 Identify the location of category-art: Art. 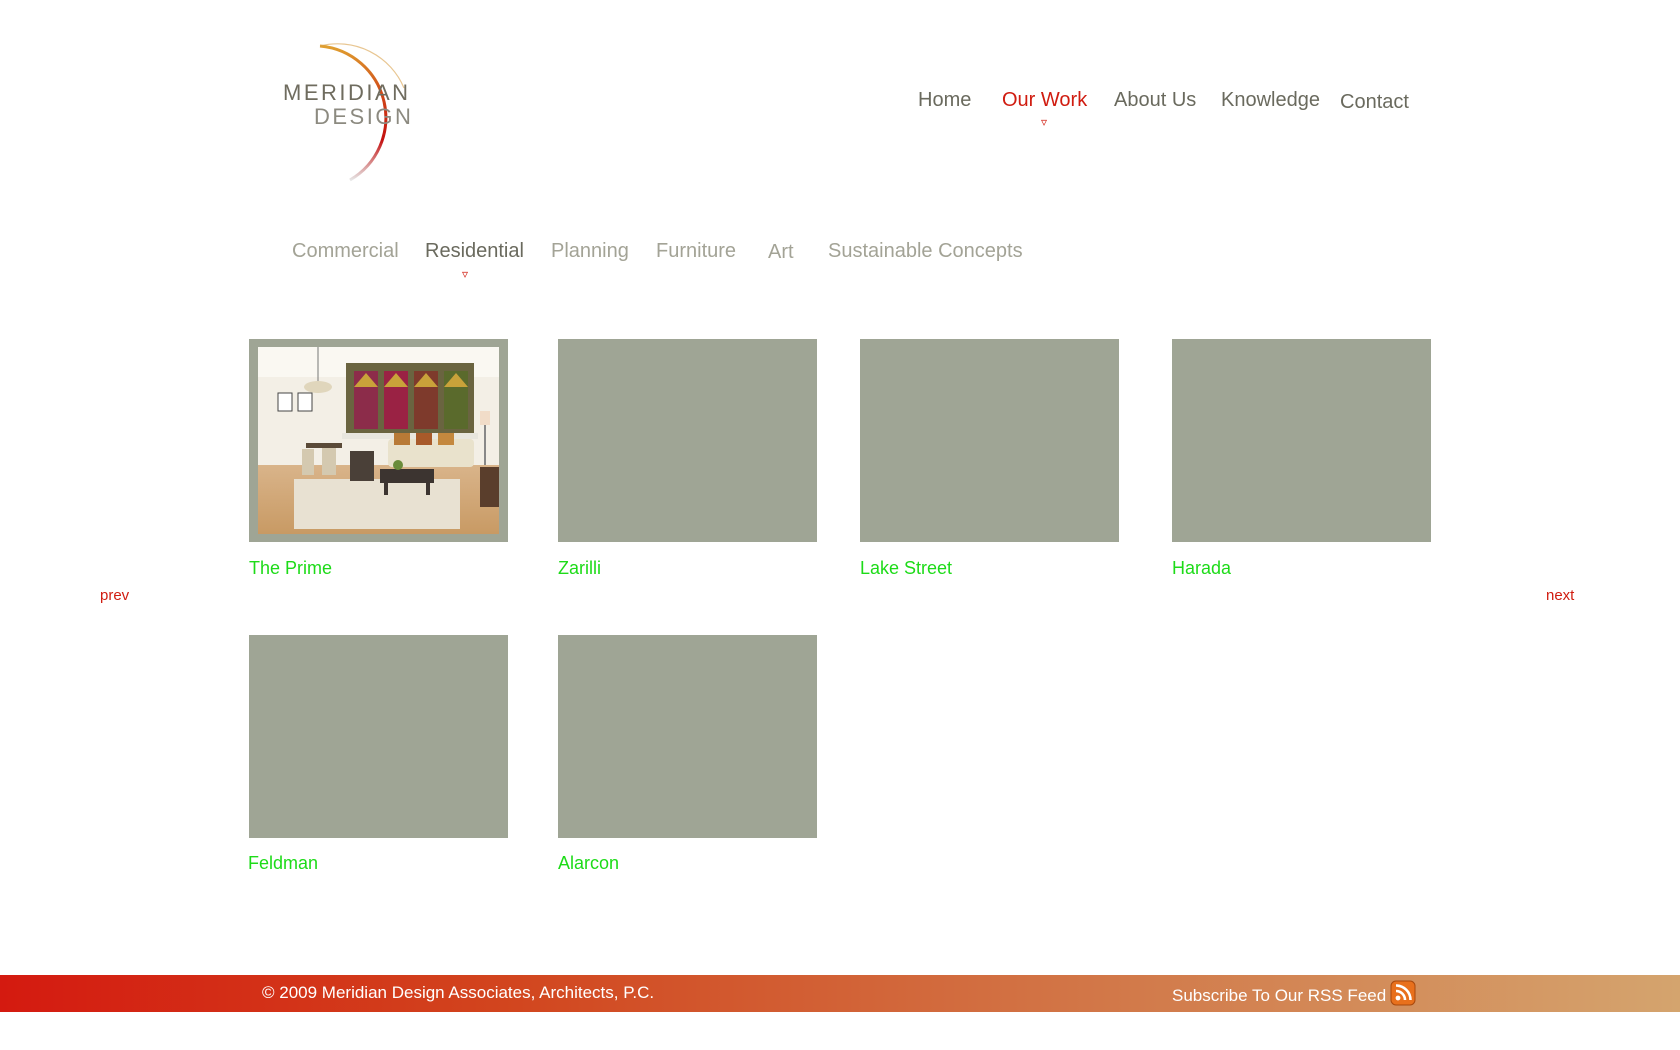
(781, 252).